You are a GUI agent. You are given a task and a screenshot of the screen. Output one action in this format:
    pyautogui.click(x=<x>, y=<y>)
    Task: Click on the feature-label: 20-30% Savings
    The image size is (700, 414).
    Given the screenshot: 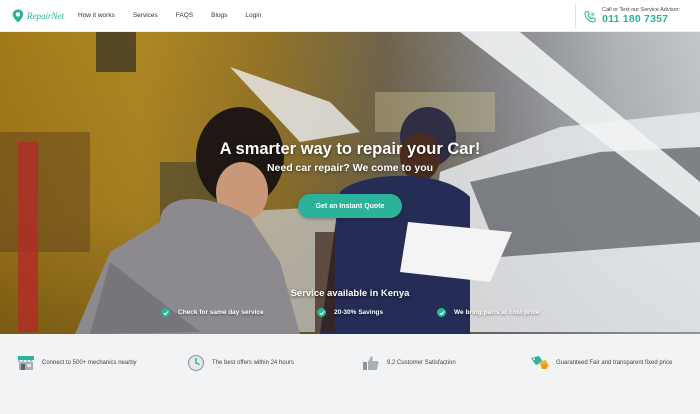 What is the action you would take?
    pyautogui.click(x=359, y=312)
    